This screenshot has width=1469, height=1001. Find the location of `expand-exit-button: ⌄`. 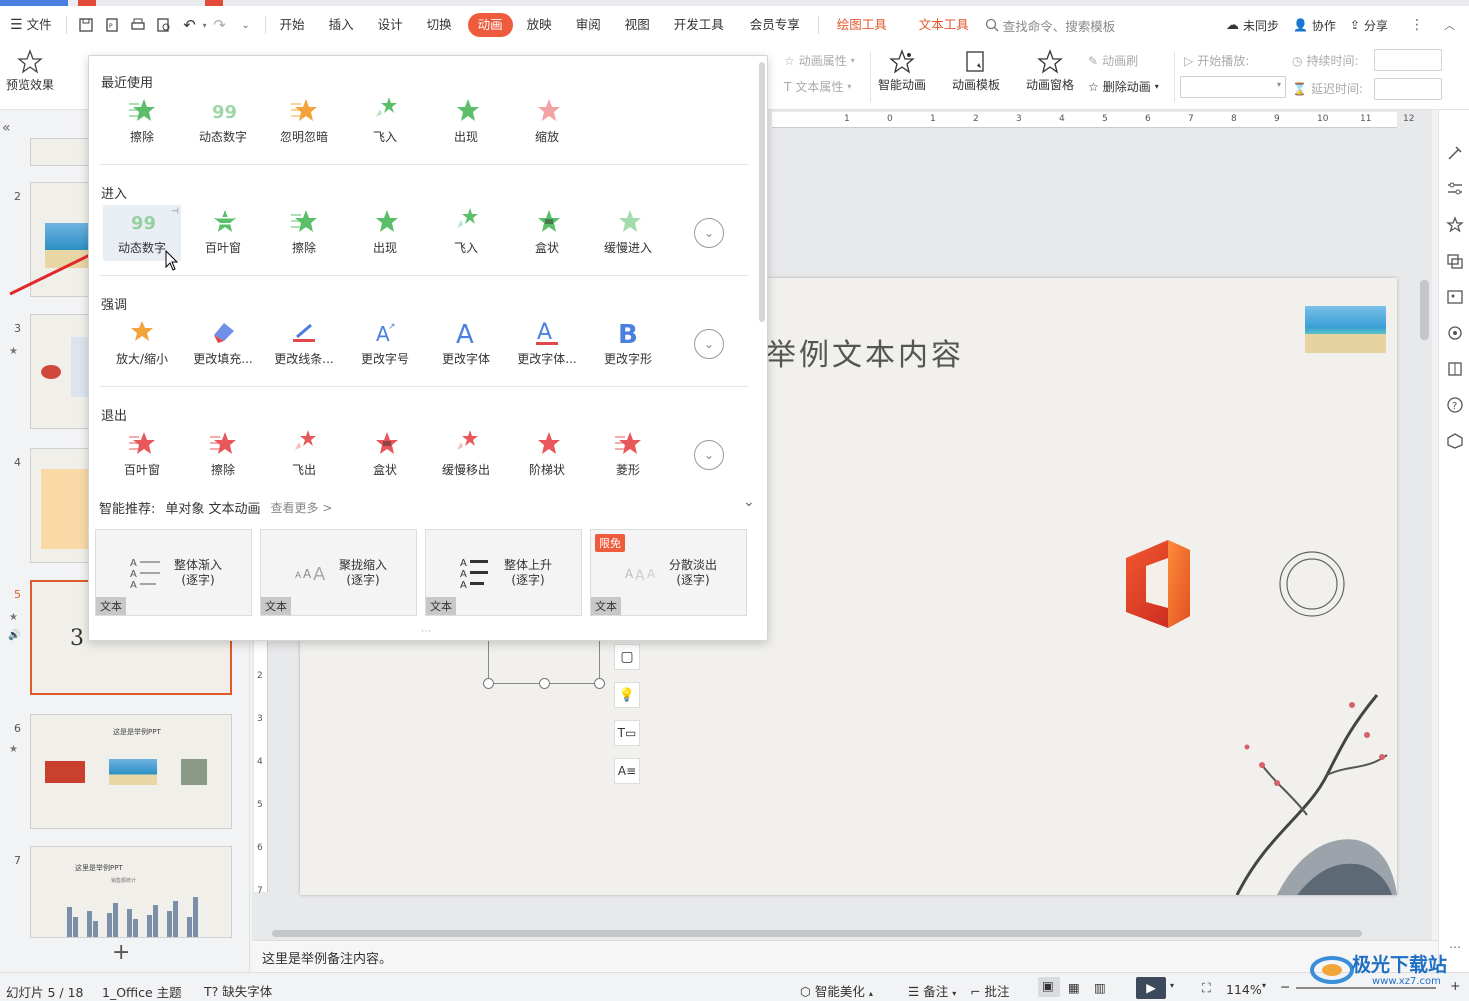

expand-exit-button: ⌄ is located at coordinates (709, 455).